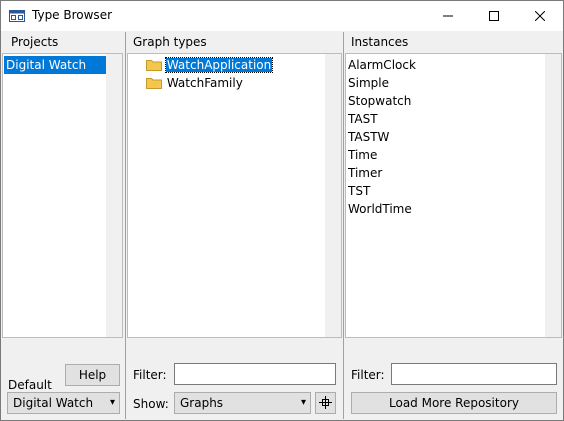 Image resolution: width=564 pixels, height=421 pixels. What do you see at coordinates (343, 225) in the screenshot?
I see `splitter-right` at bounding box center [343, 225].